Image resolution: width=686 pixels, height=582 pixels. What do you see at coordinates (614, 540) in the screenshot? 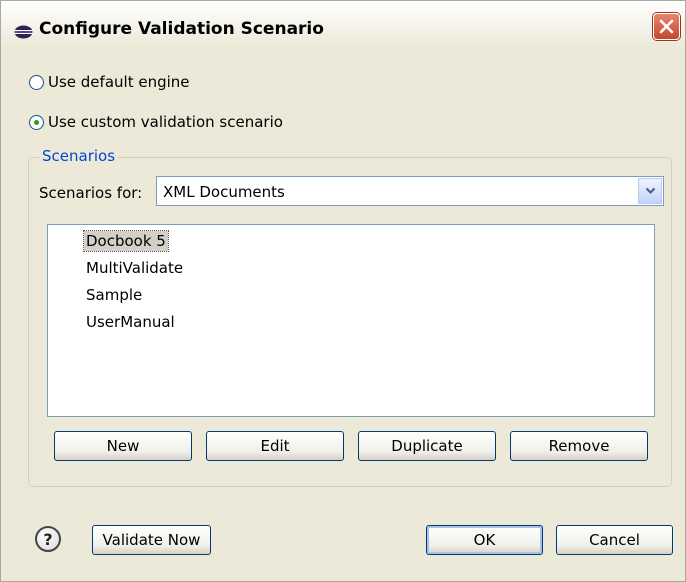
I see `cancel-button: Cancel` at bounding box center [614, 540].